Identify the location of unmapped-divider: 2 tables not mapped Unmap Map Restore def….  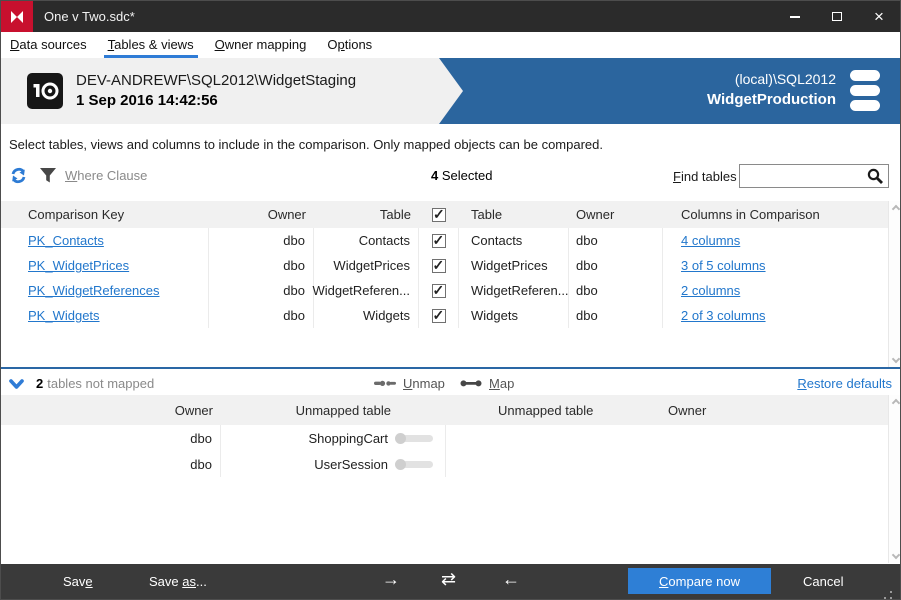
(450, 381).